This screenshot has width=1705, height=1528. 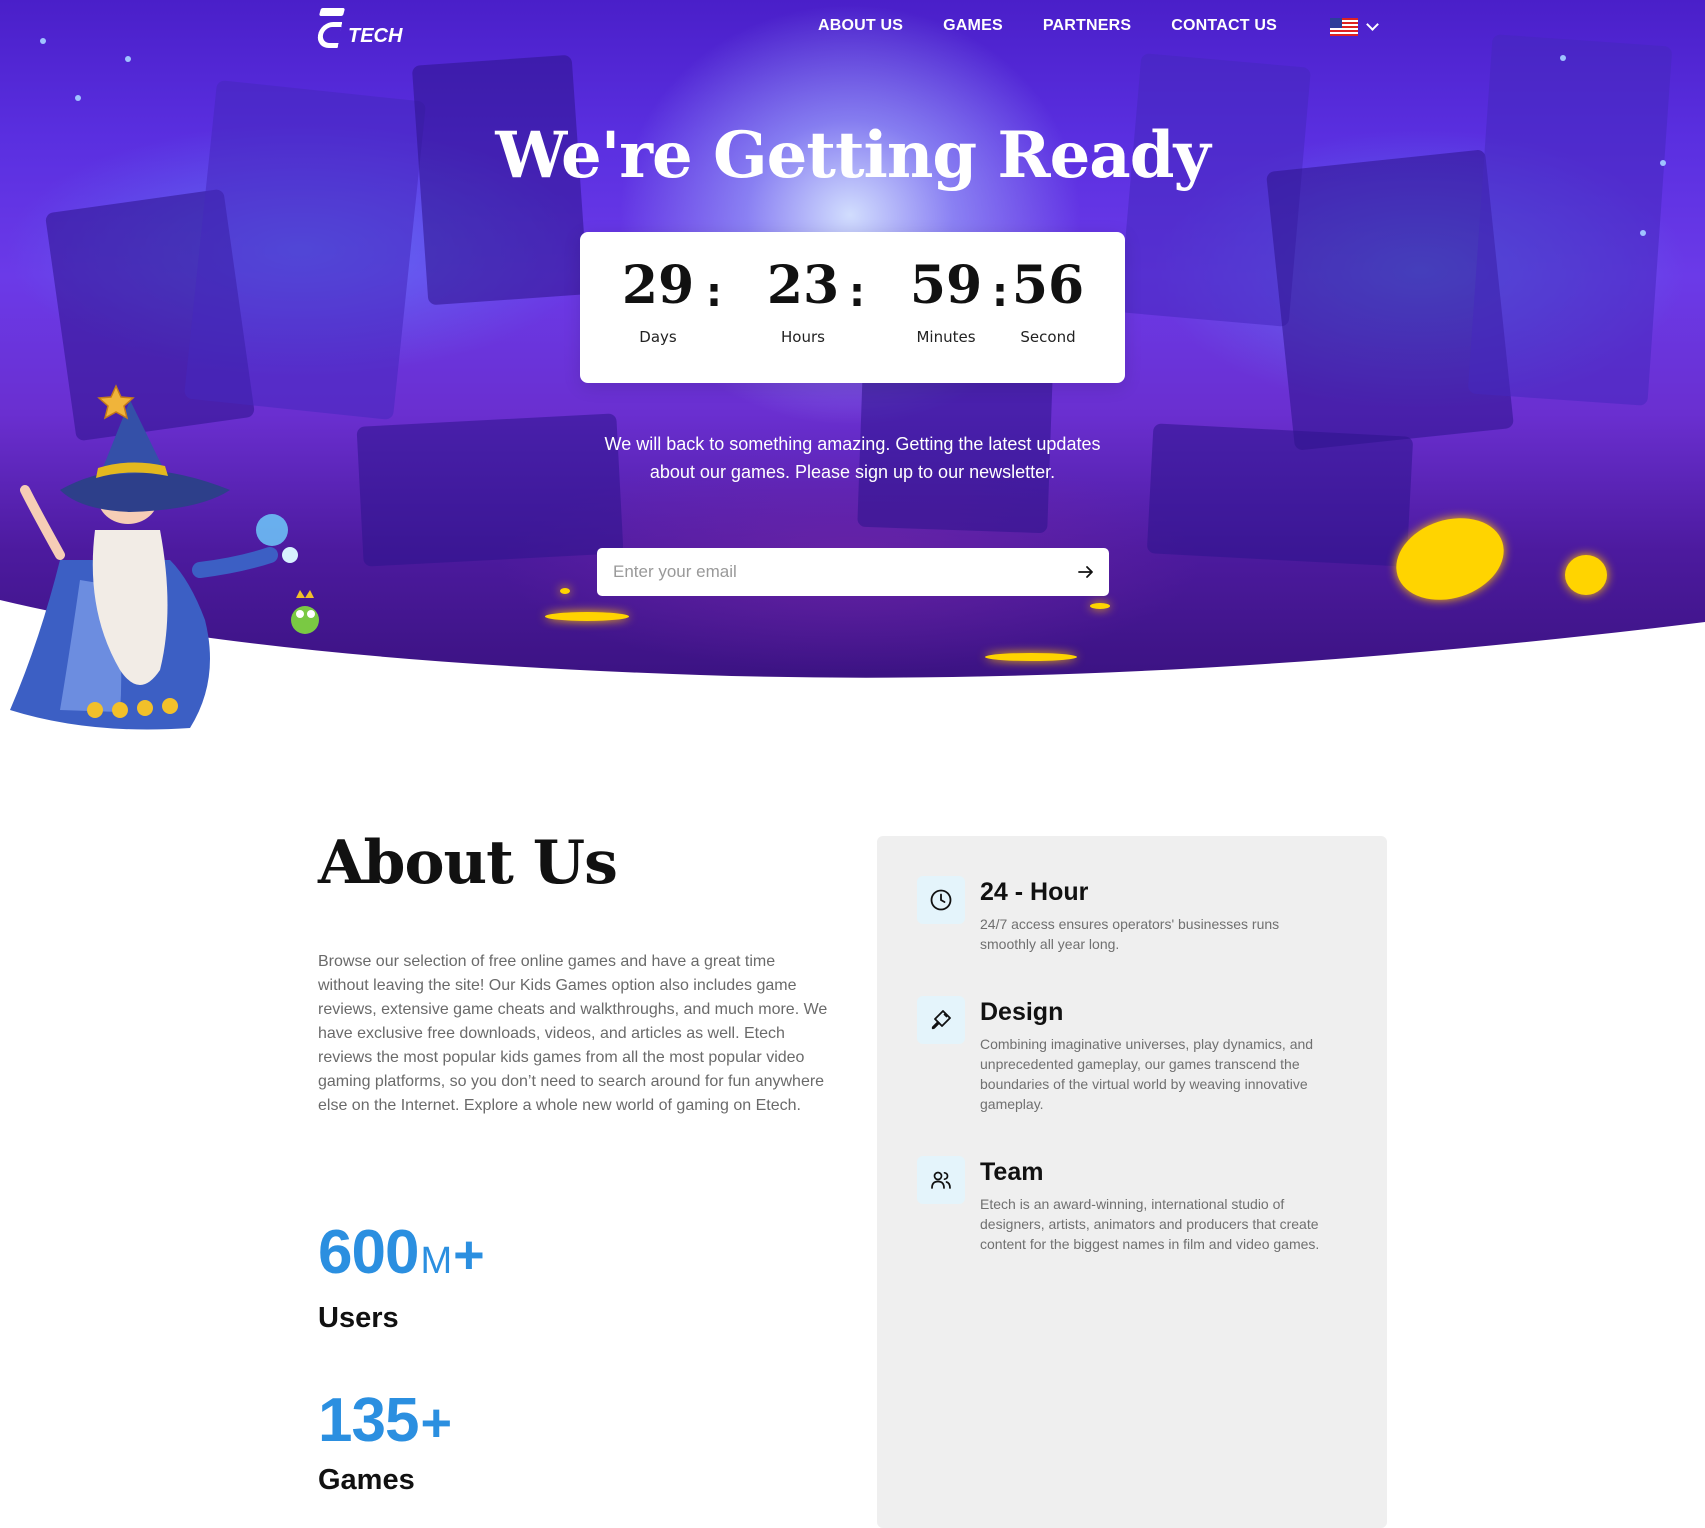 I want to click on users-stat-value-group: 600 M +, so click(x=401, y=1257).